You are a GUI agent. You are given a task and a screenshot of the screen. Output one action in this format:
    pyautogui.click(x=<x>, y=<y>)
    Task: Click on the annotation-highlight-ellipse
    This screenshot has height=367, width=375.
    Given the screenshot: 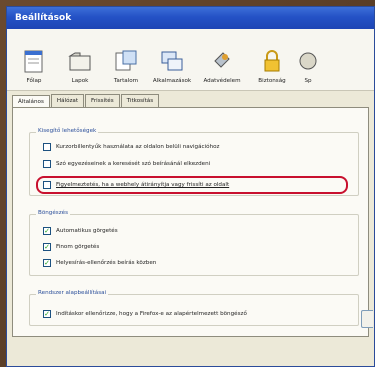 What is the action you would take?
    pyautogui.click(x=192, y=185)
    